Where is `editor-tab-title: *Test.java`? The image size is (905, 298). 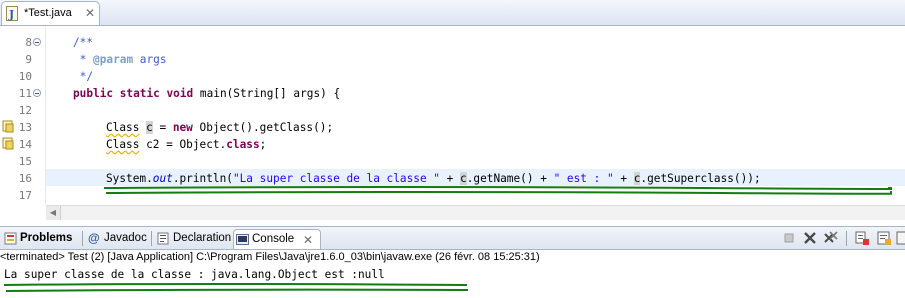 editor-tab-title: *Test.java is located at coordinates (48, 13).